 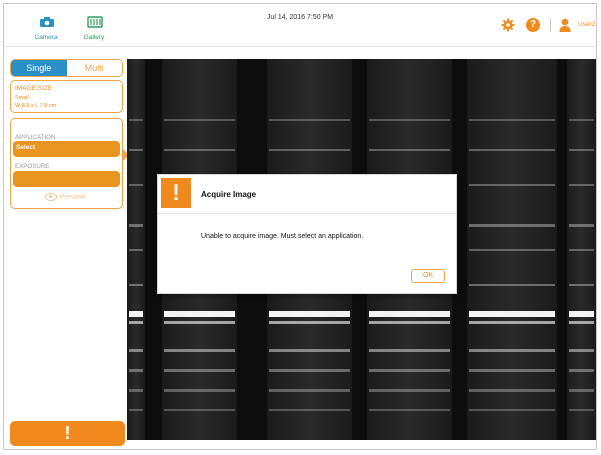 What do you see at coordinates (533, 25) in the screenshot?
I see `help-icon: ?` at bounding box center [533, 25].